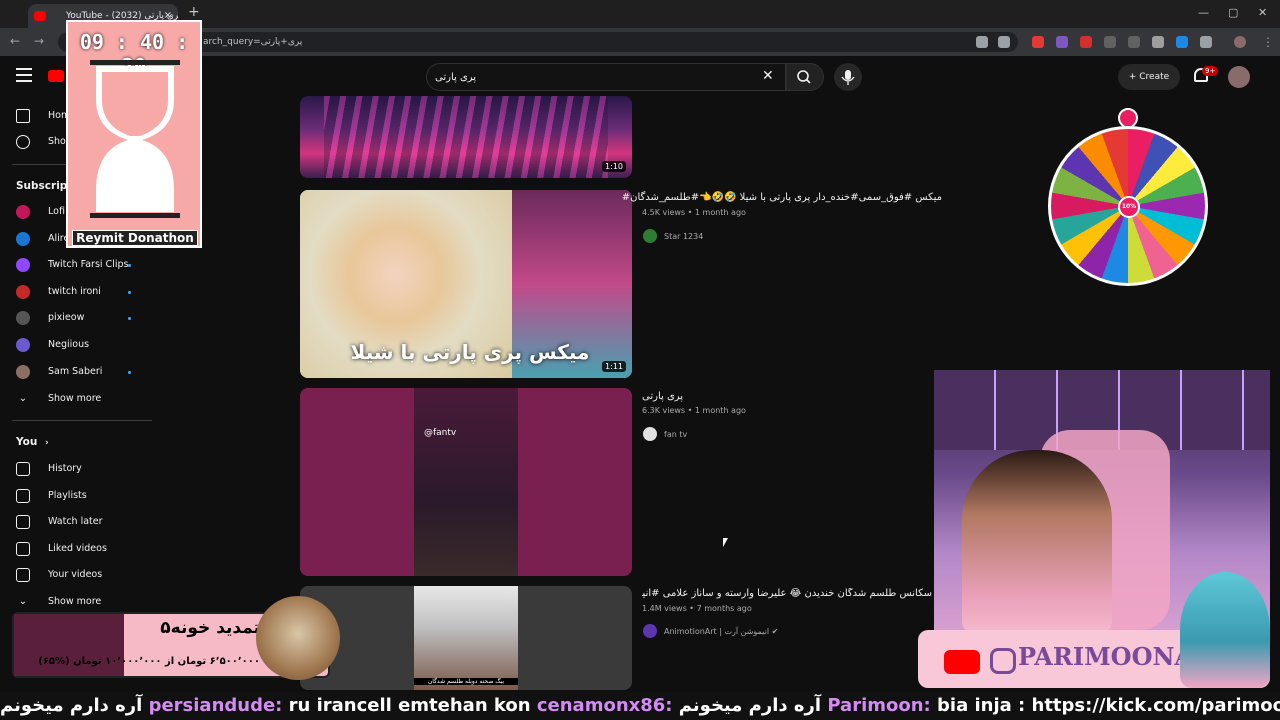 This screenshot has height=720, width=1280. What do you see at coordinates (440, 433) in the screenshot?
I see `thumbnail-caption: @fantv` at bounding box center [440, 433].